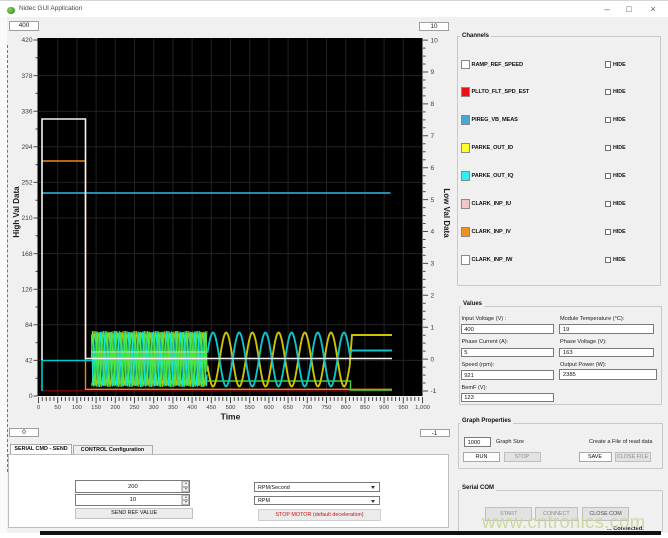  What do you see at coordinates (433, 296) in the screenshot?
I see `svg-text: 2` at bounding box center [433, 296].